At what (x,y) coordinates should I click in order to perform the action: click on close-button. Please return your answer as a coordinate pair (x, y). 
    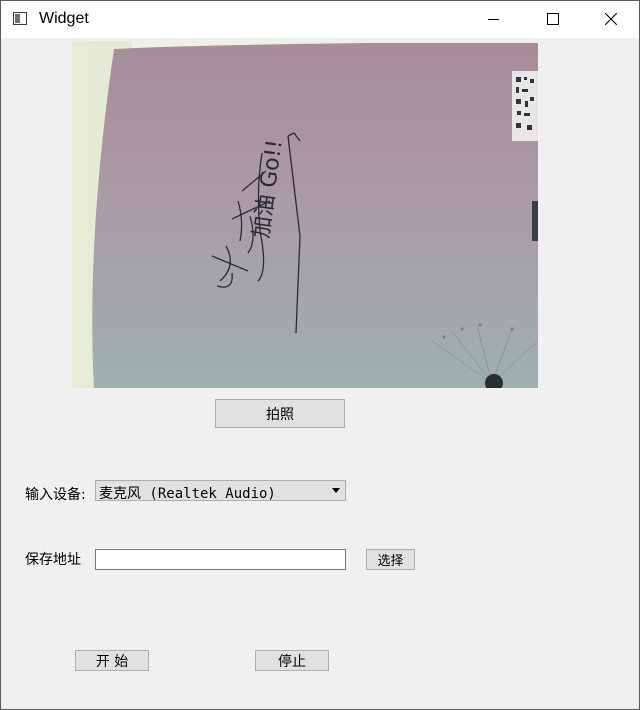
    Looking at the image, I should click on (612, 19).